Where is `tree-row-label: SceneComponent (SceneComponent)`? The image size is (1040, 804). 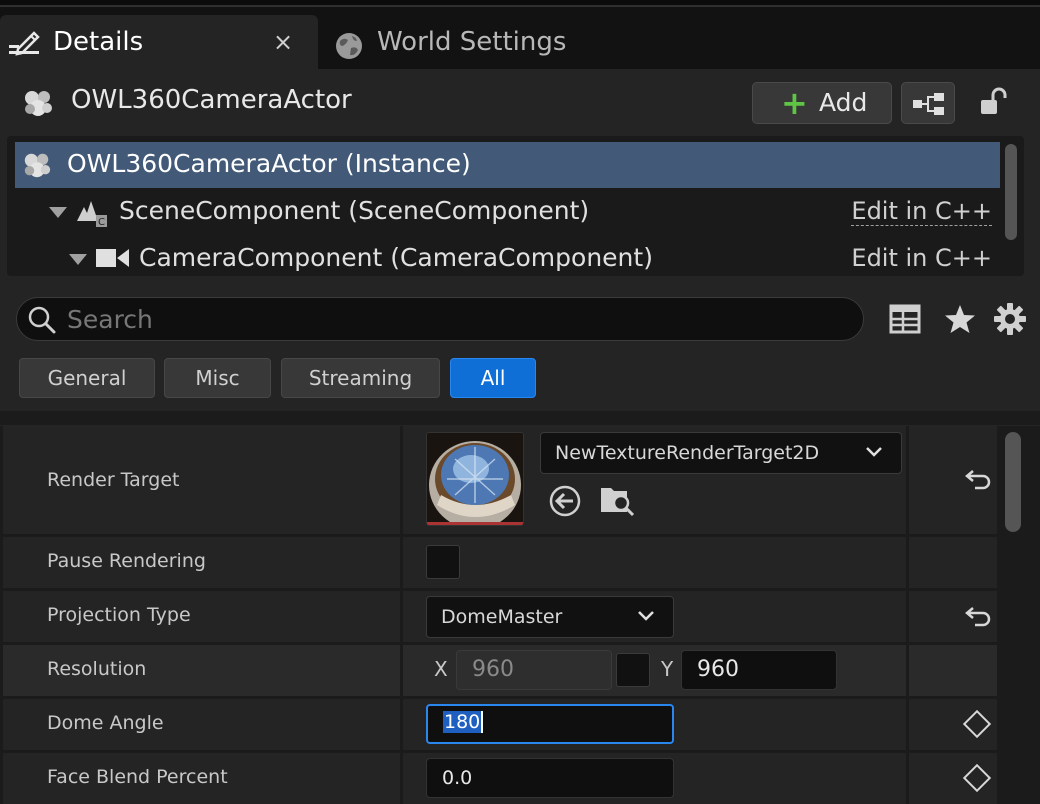 tree-row-label: SceneComponent (SceneComponent) is located at coordinates (354, 210).